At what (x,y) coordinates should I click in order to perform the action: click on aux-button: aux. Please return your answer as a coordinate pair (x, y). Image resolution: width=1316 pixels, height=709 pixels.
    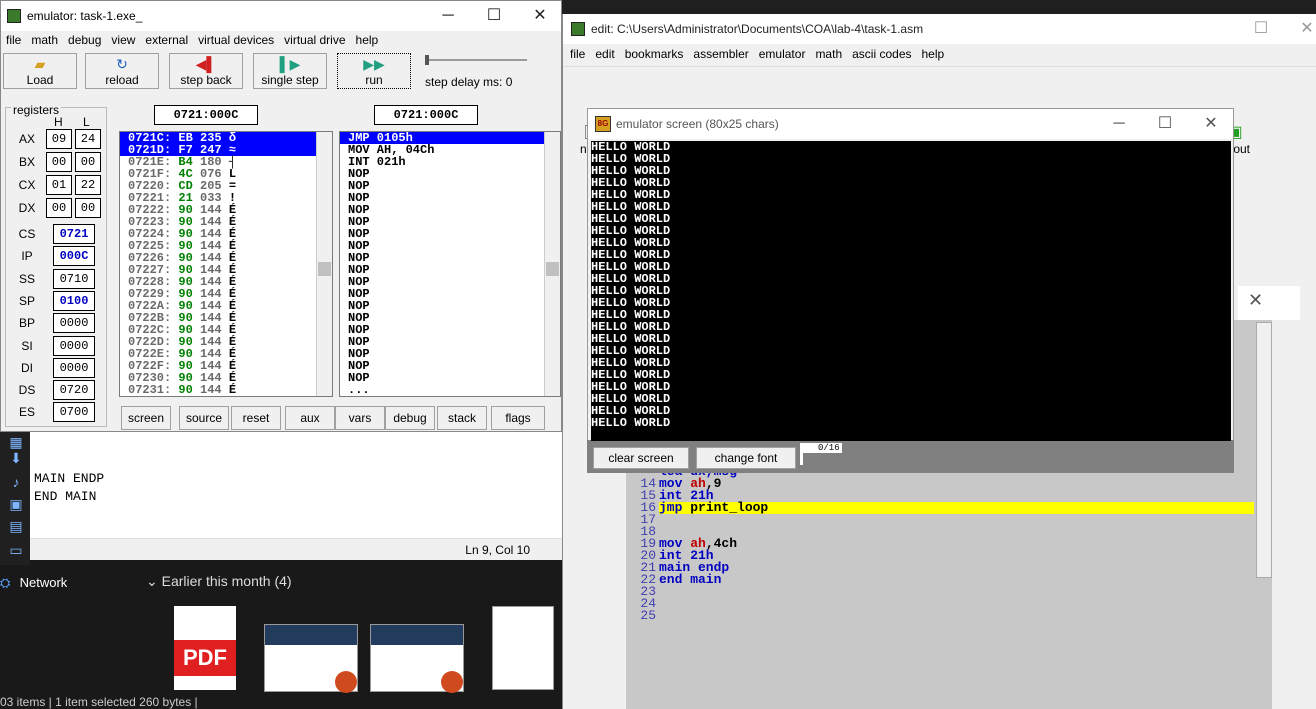
    Looking at the image, I should click on (310, 418).